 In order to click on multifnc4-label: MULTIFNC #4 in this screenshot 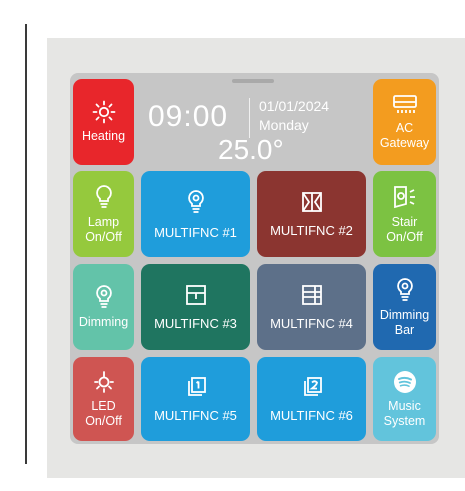, I will do `click(311, 323)`.